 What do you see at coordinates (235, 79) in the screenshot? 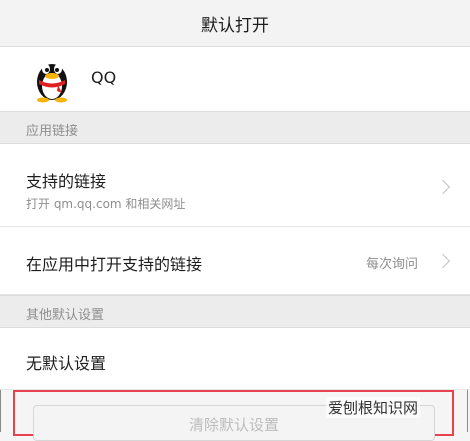
I see `app-row: QQ` at bounding box center [235, 79].